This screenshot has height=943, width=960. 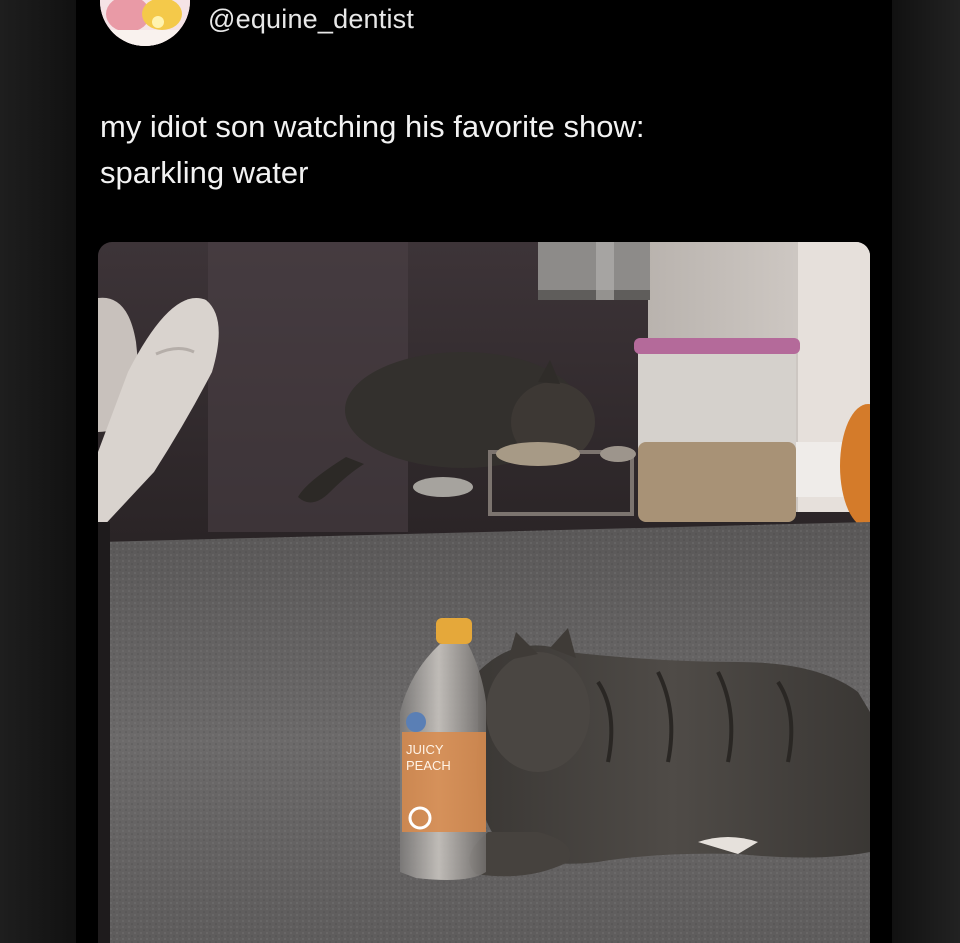 What do you see at coordinates (38, 471) in the screenshot?
I see `left-blur-margin` at bounding box center [38, 471].